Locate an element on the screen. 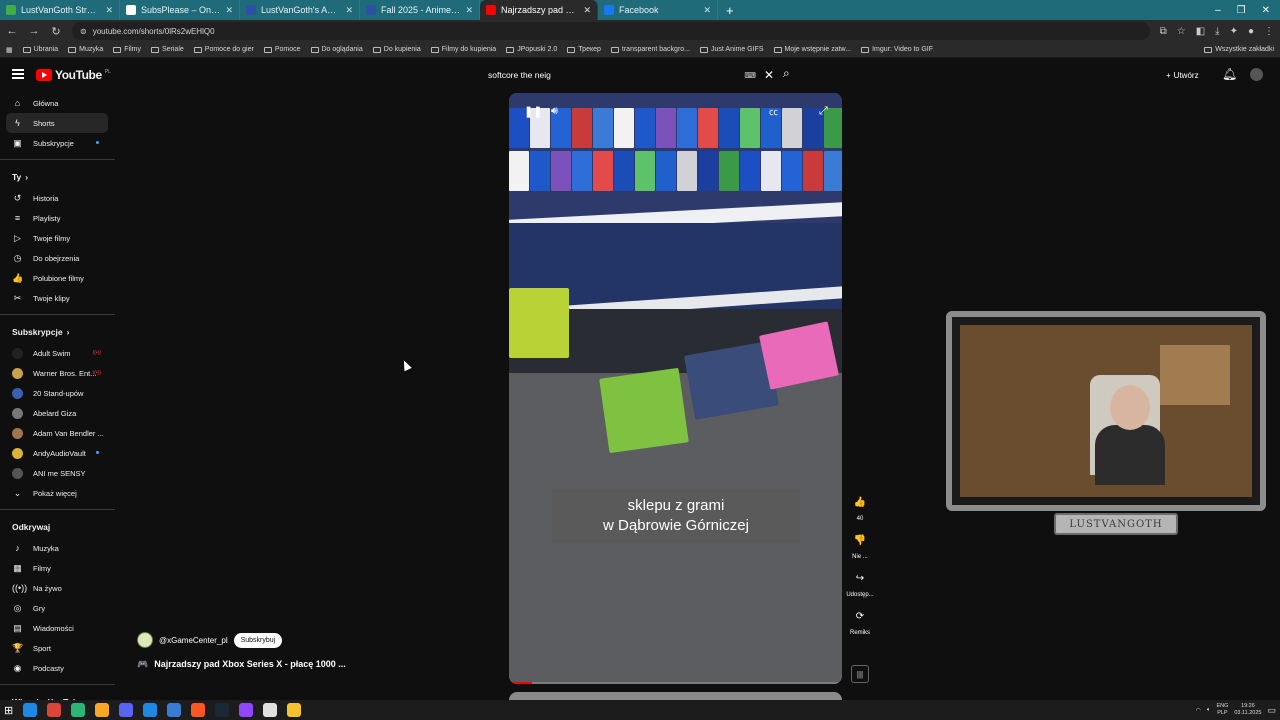 The width and height of the screenshot is (1280, 720). language-indicator: ENG PLP is located at coordinates (1222, 710).